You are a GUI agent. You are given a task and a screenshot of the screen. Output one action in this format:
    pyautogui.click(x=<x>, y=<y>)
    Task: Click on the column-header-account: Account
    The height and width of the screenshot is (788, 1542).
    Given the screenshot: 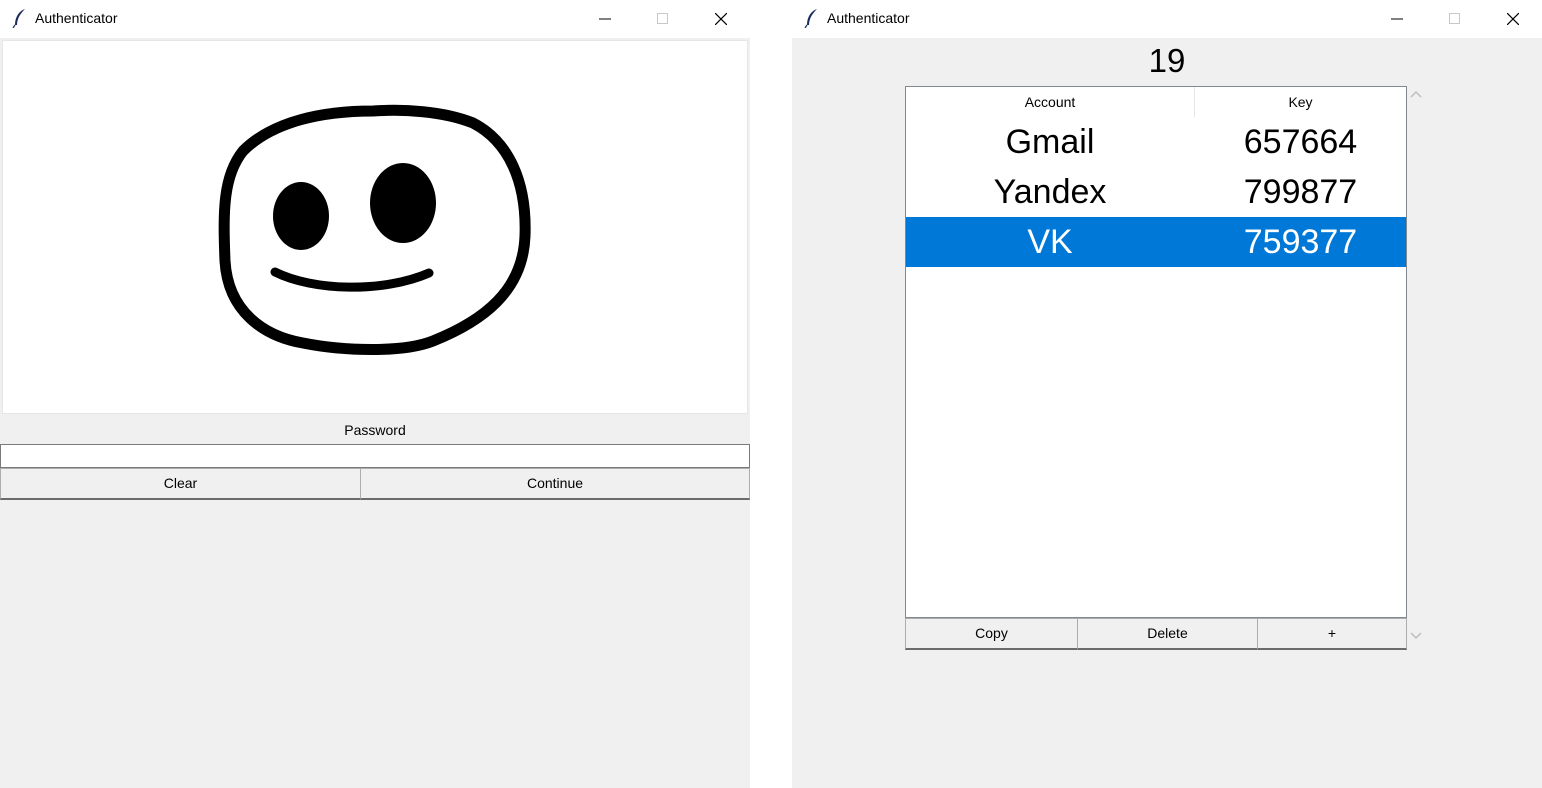 What is the action you would take?
    pyautogui.click(x=1050, y=102)
    